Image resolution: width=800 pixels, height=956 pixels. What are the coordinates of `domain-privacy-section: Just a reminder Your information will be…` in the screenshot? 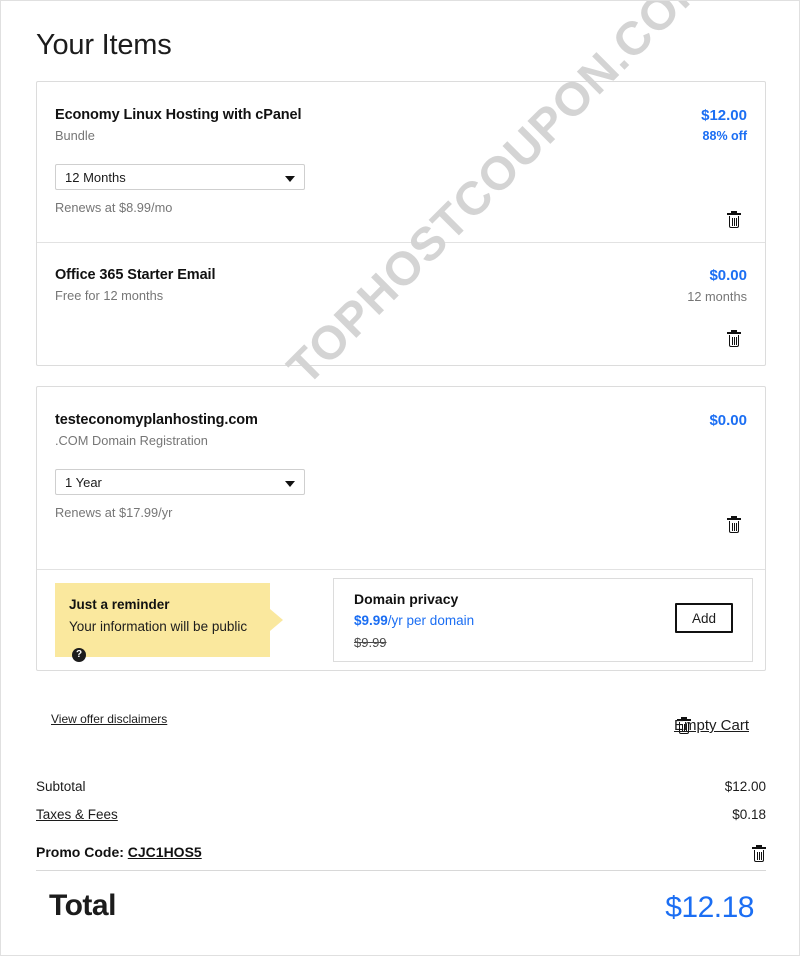 It's located at (401, 620).